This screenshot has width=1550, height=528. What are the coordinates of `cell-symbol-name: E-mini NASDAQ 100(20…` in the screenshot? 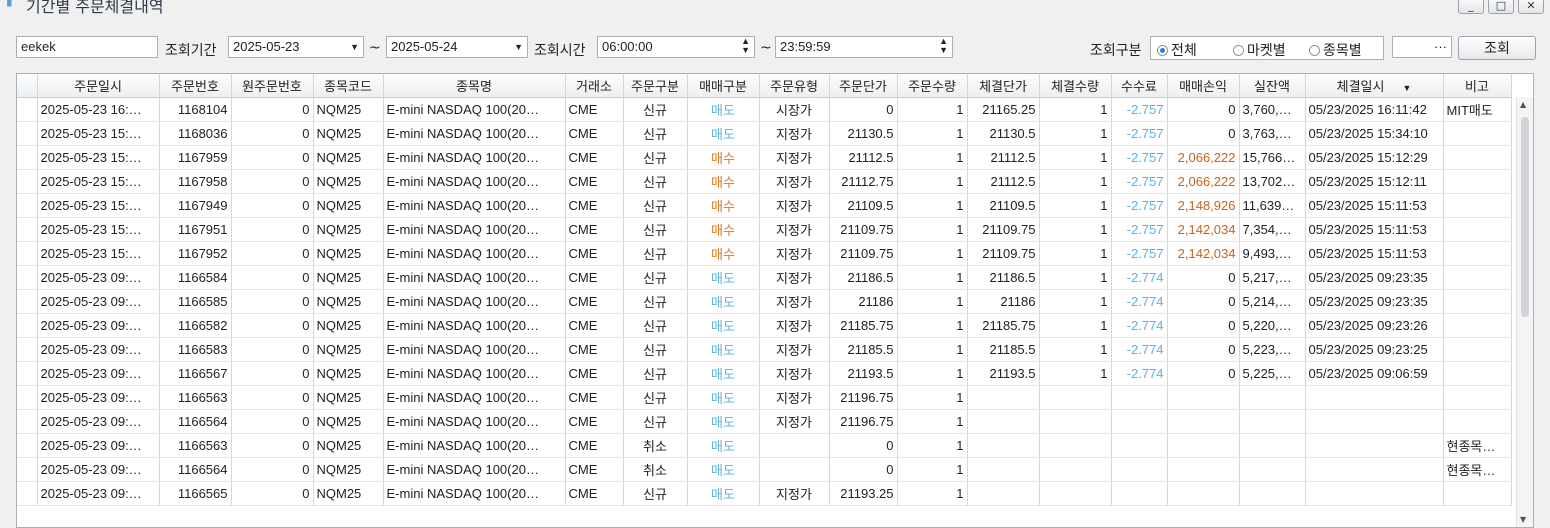 It's located at (474, 253).